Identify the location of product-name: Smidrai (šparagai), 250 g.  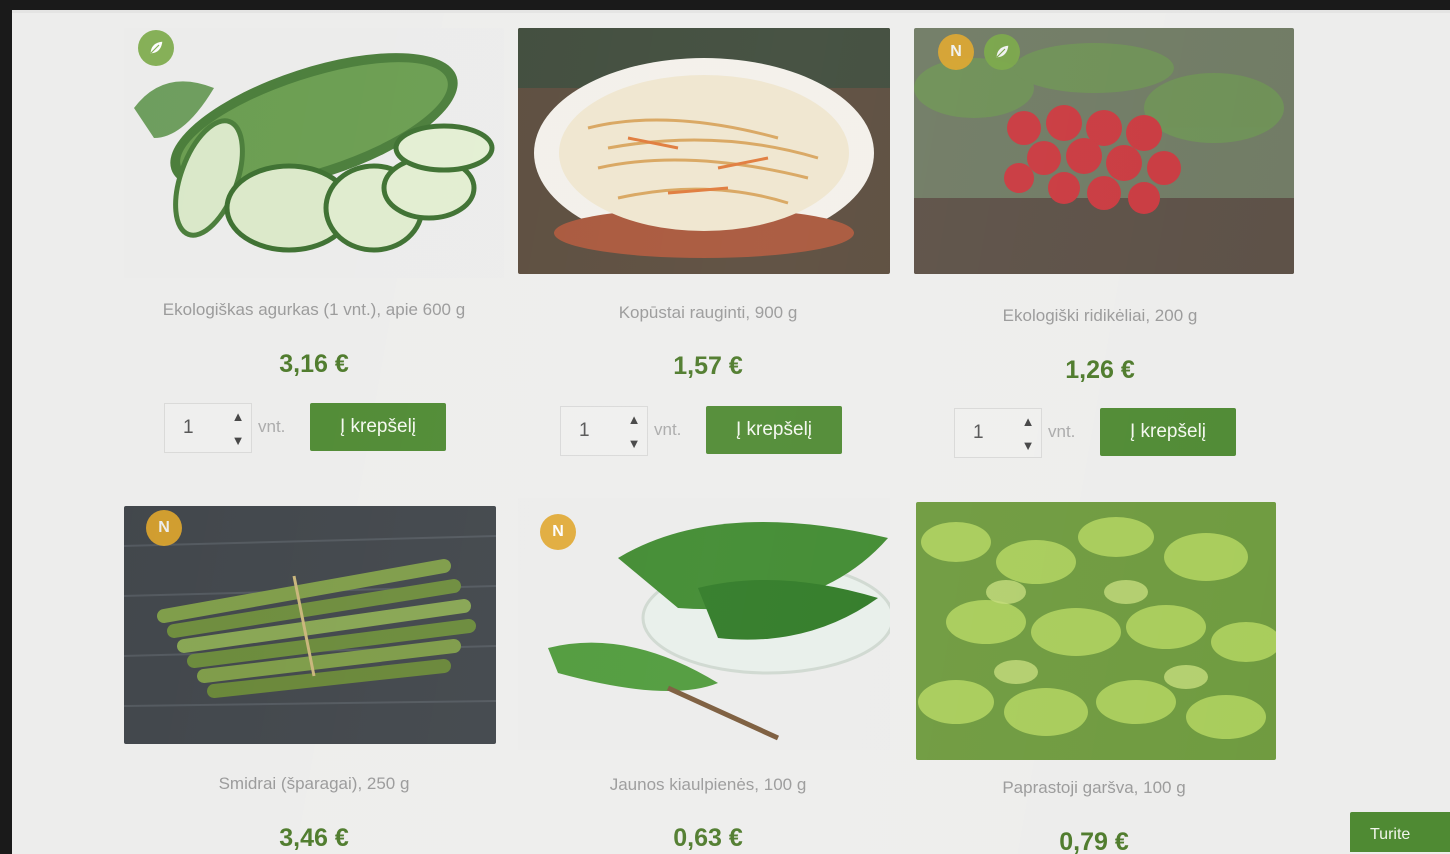
(314, 784).